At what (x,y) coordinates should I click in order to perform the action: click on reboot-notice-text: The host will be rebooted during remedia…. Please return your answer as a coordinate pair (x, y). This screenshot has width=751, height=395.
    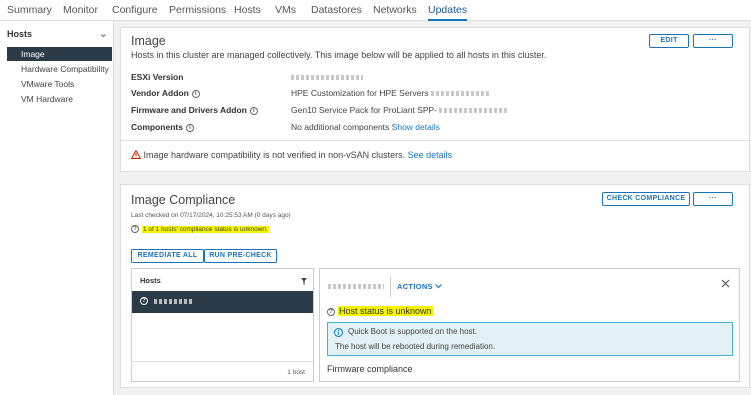
    Looking at the image, I should click on (415, 346).